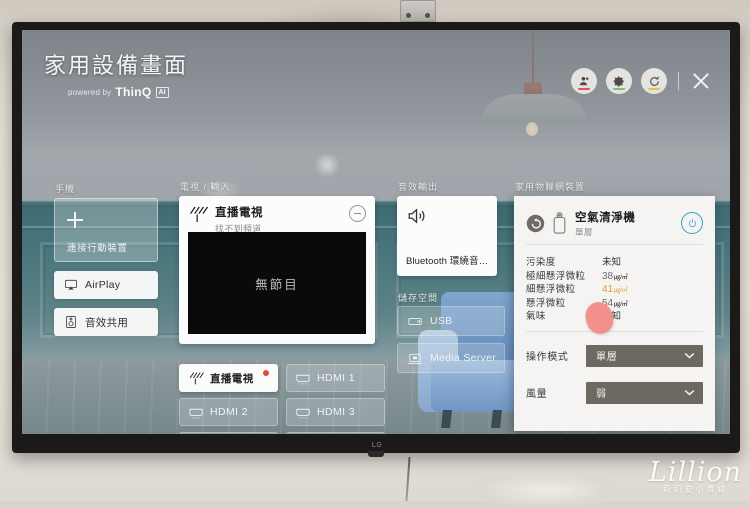 The width and height of the screenshot is (750, 508). What do you see at coordinates (102, 285) in the screenshot?
I see `airplay-label: AirPlay` at bounding box center [102, 285].